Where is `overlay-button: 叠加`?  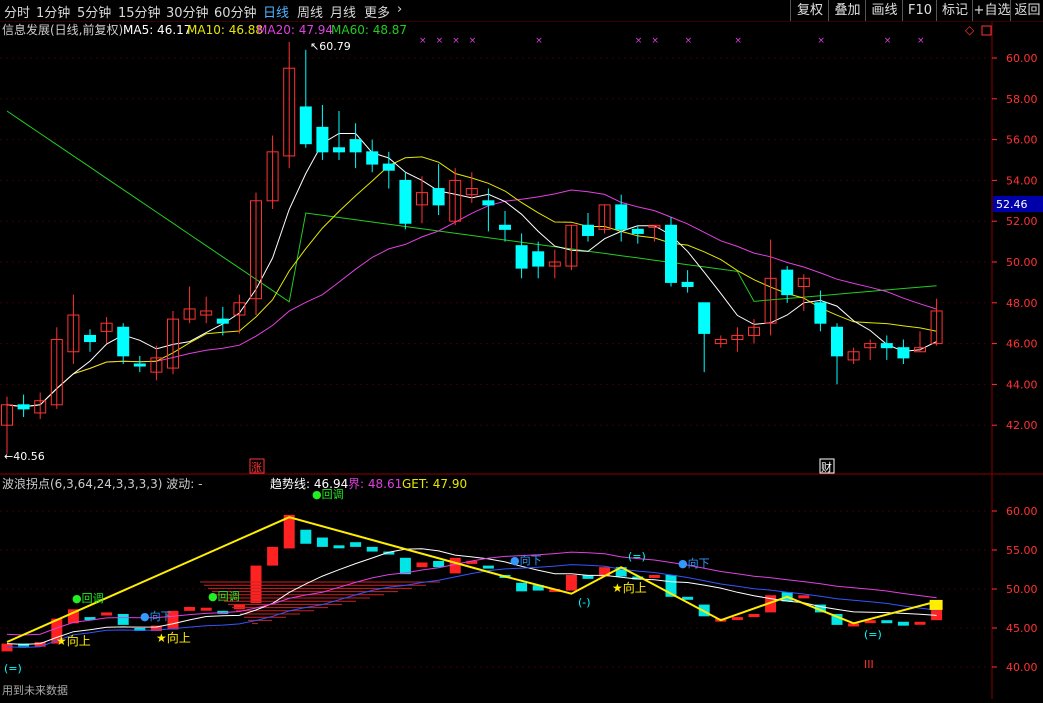 overlay-button: 叠加 is located at coordinates (847, 10).